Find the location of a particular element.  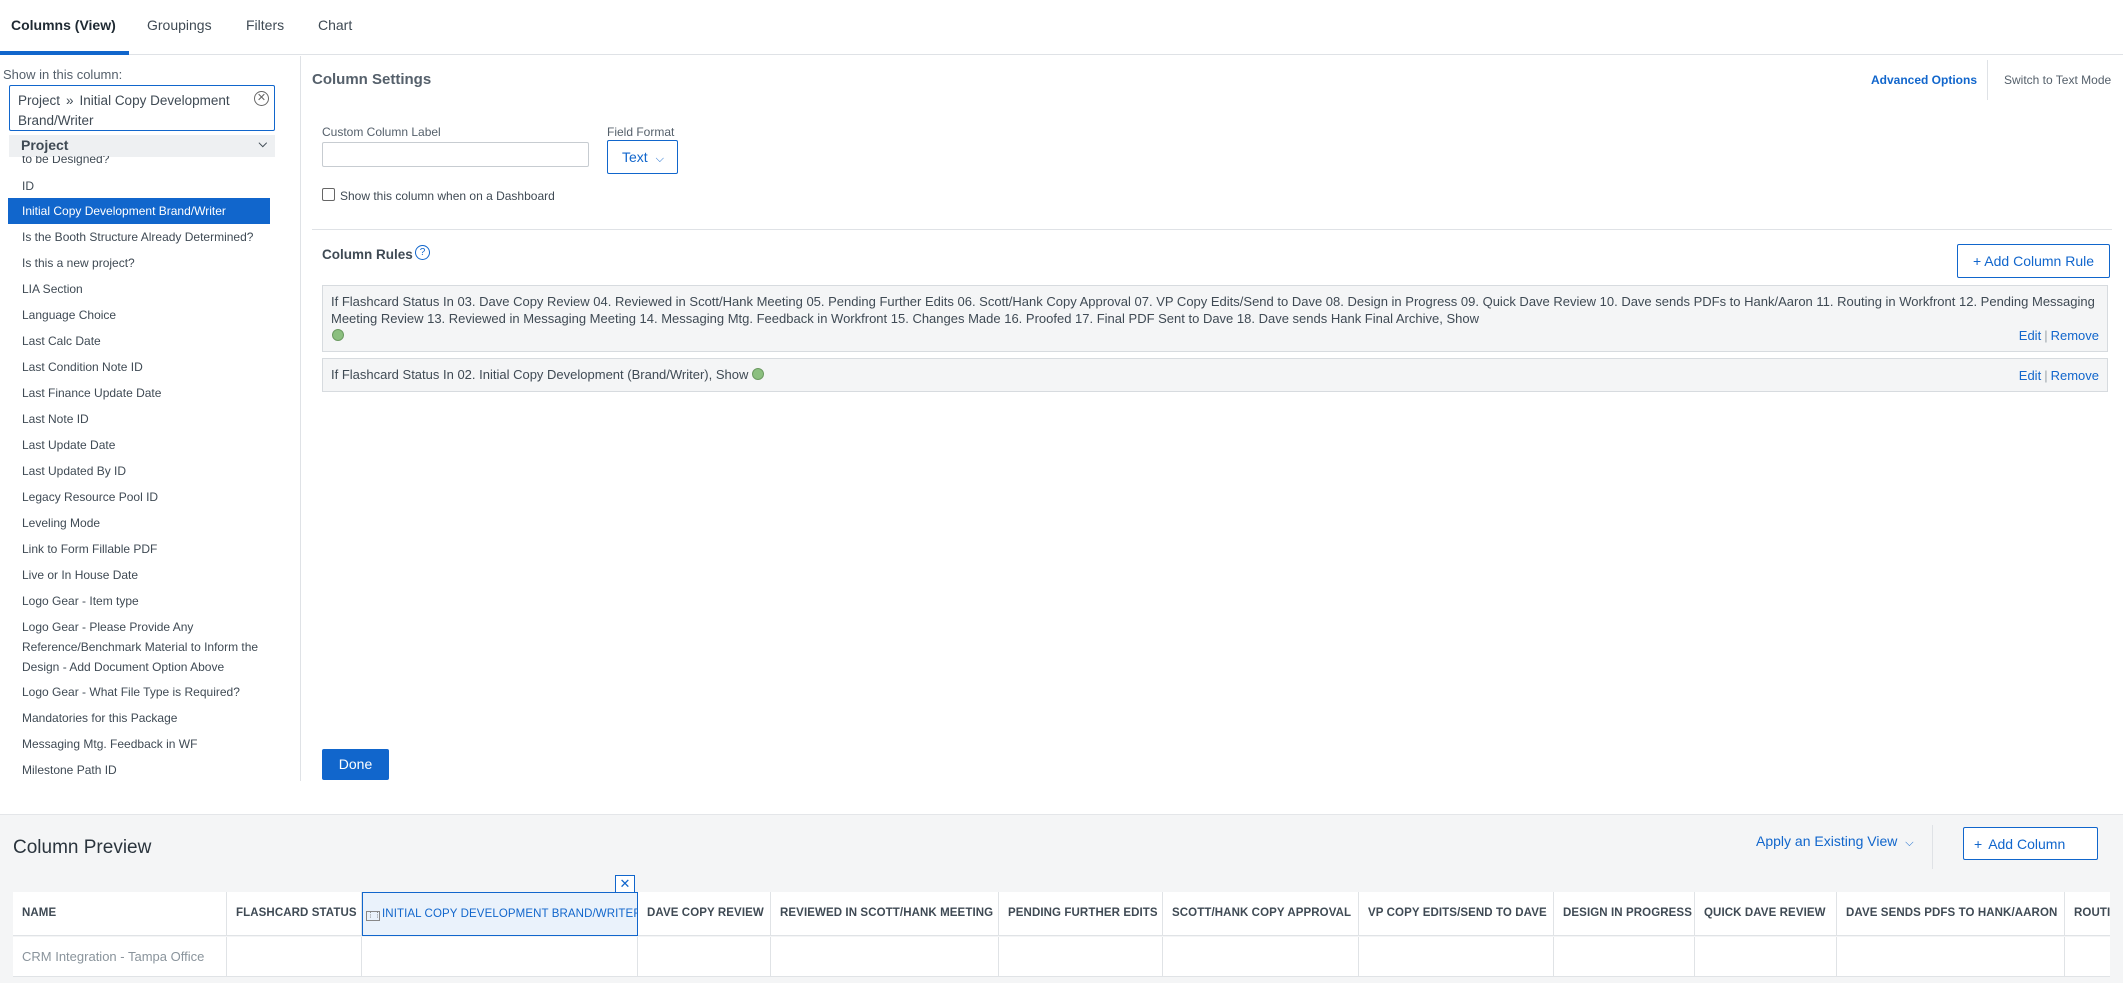

table-cell: CRM Integration - Tampa Office is located at coordinates (120, 957).